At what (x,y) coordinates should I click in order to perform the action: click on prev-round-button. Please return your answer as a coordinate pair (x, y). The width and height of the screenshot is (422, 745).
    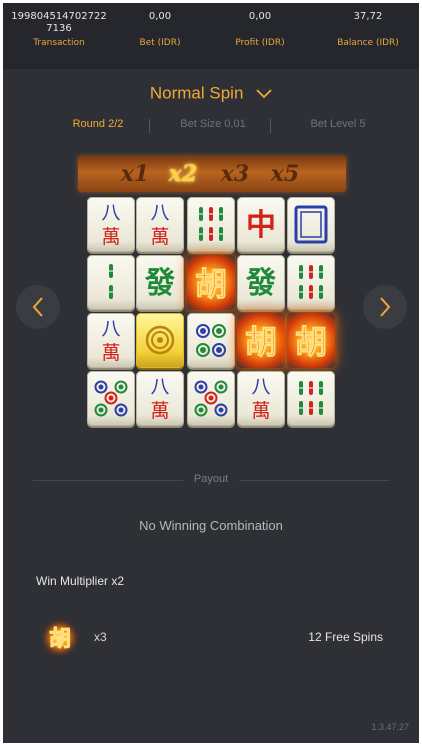
    Looking at the image, I should click on (38, 307).